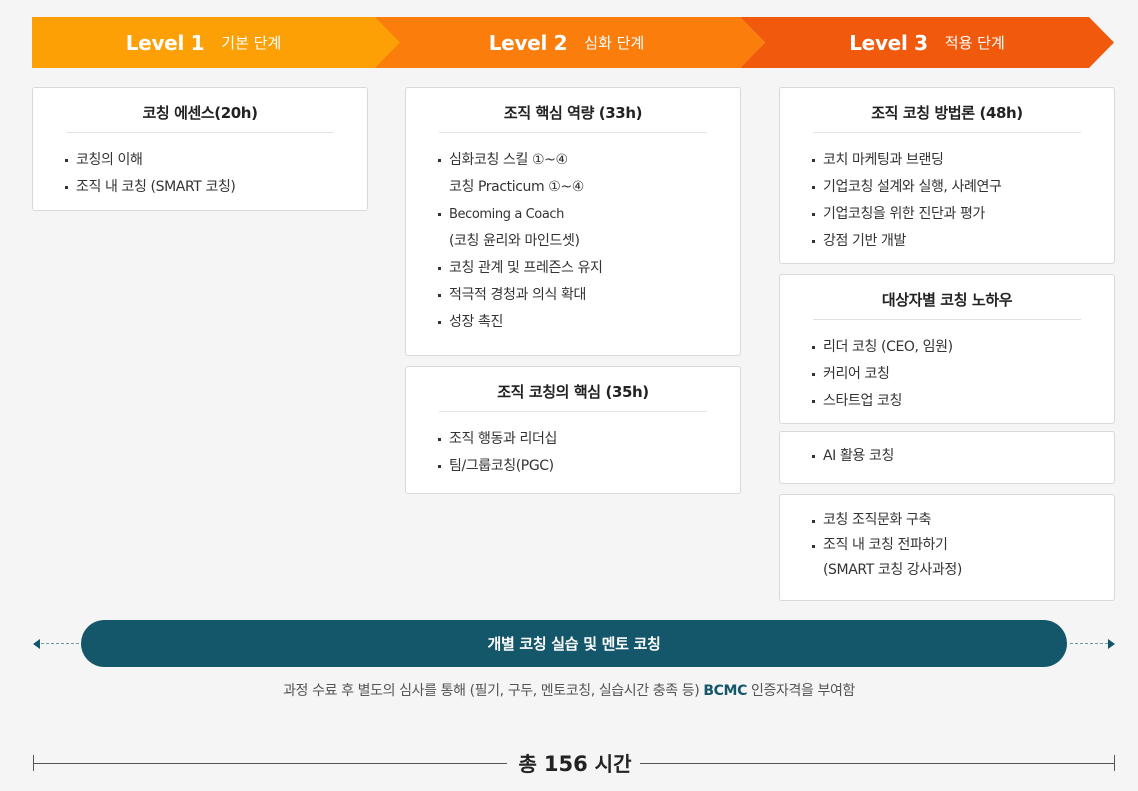 Image resolution: width=1138 pixels, height=791 pixels. I want to click on practice-banner: 개별 코칭 실습 및 멘토 코칭, so click(574, 643).